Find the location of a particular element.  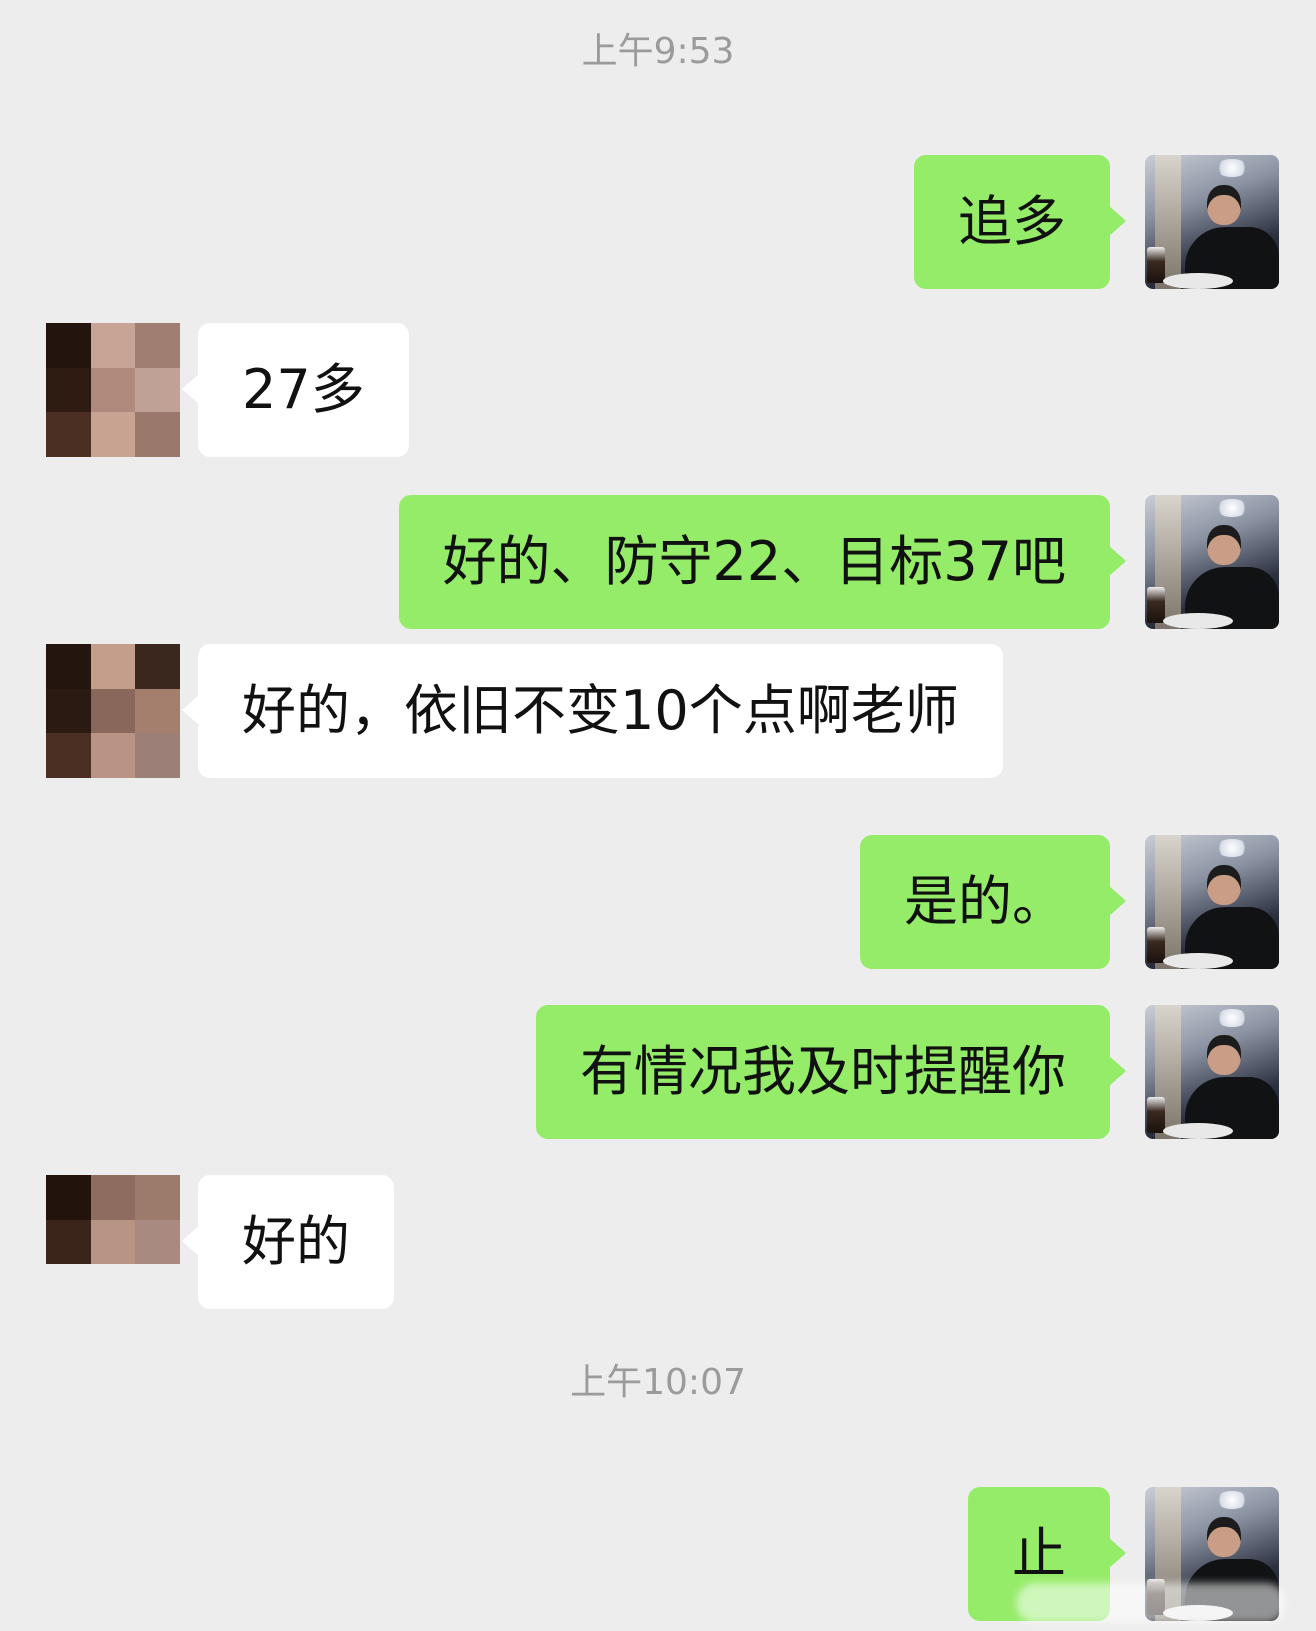

message-bubble-outgoing: 好的、防守22、目标37吧 is located at coordinates (762, 562).